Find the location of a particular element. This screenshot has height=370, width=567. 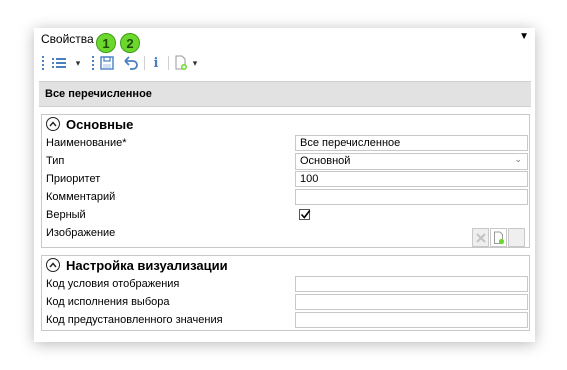

property-row: Комментарий is located at coordinates (285, 198).